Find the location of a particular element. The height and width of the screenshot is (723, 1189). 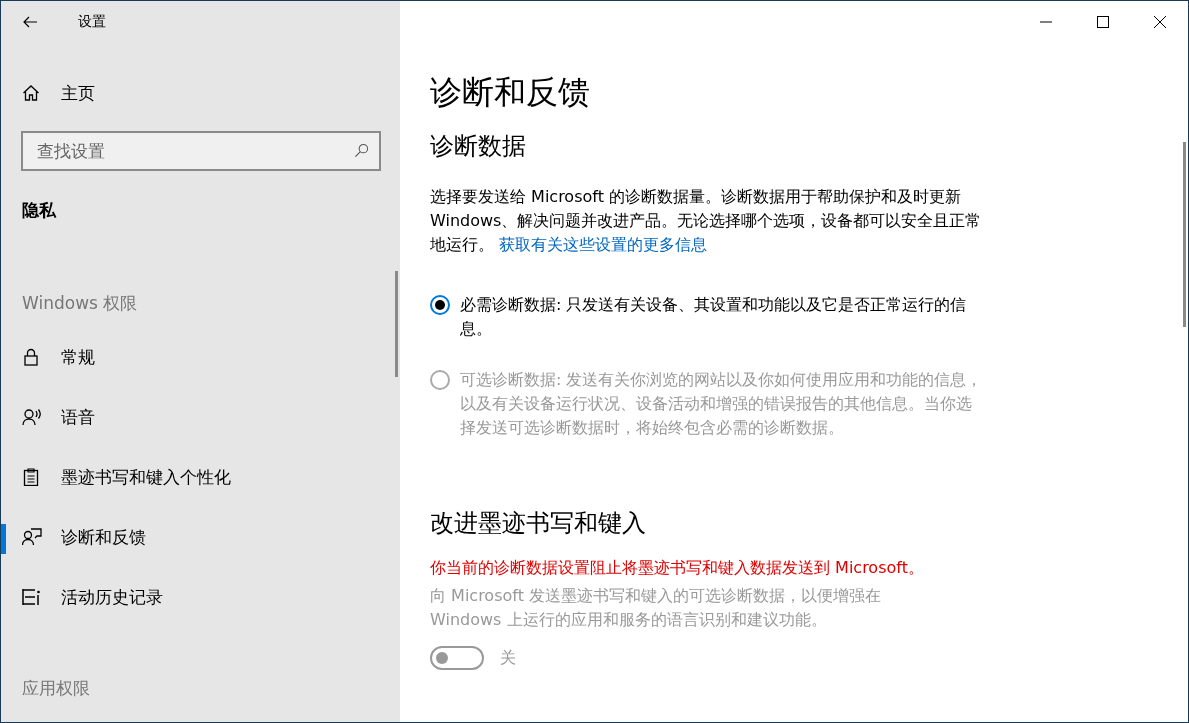

more-info-link: 获取有关这些设置的更多信息 is located at coordinates (603, 244).